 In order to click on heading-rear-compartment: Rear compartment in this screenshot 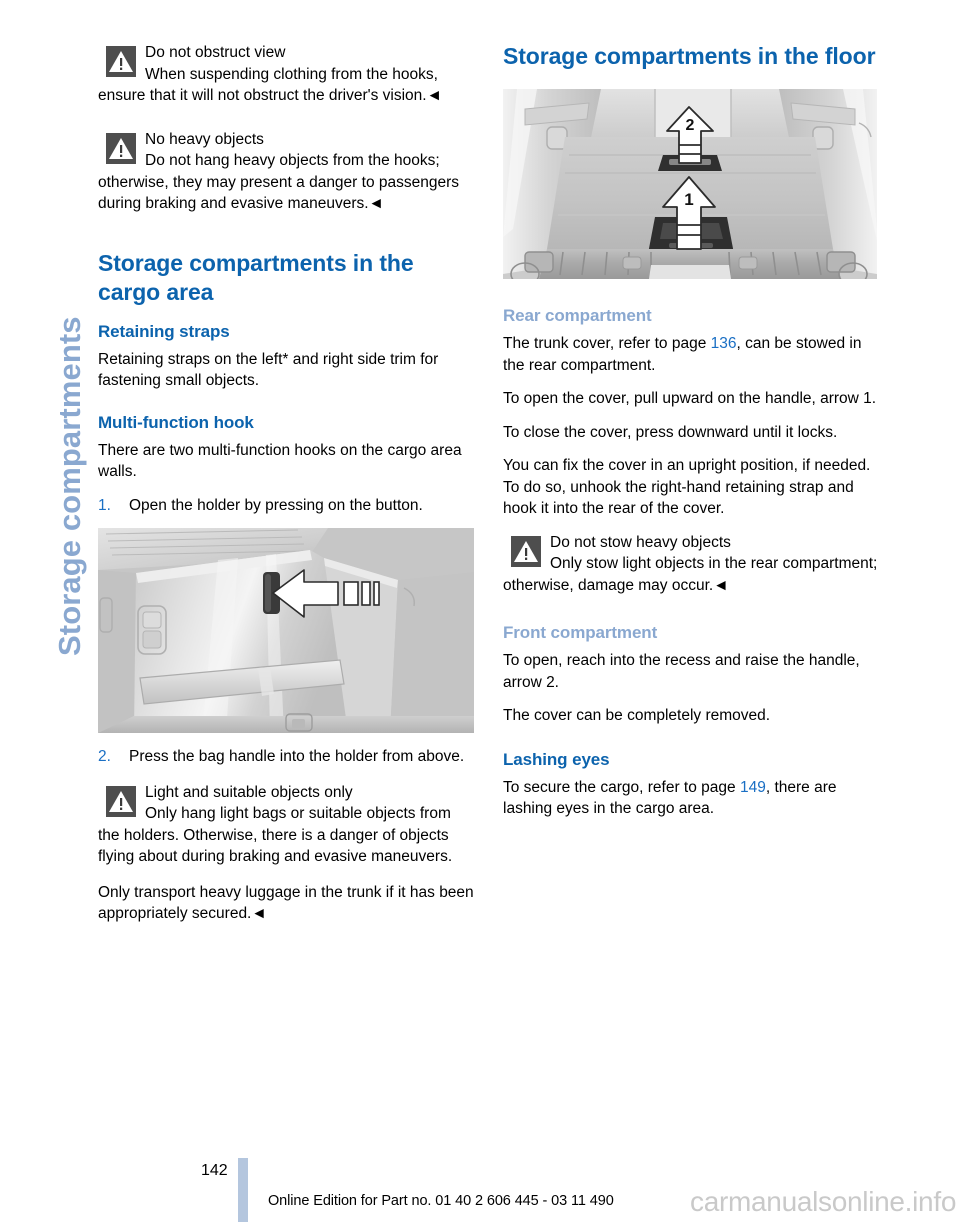, I will do `click(577, 315)`.